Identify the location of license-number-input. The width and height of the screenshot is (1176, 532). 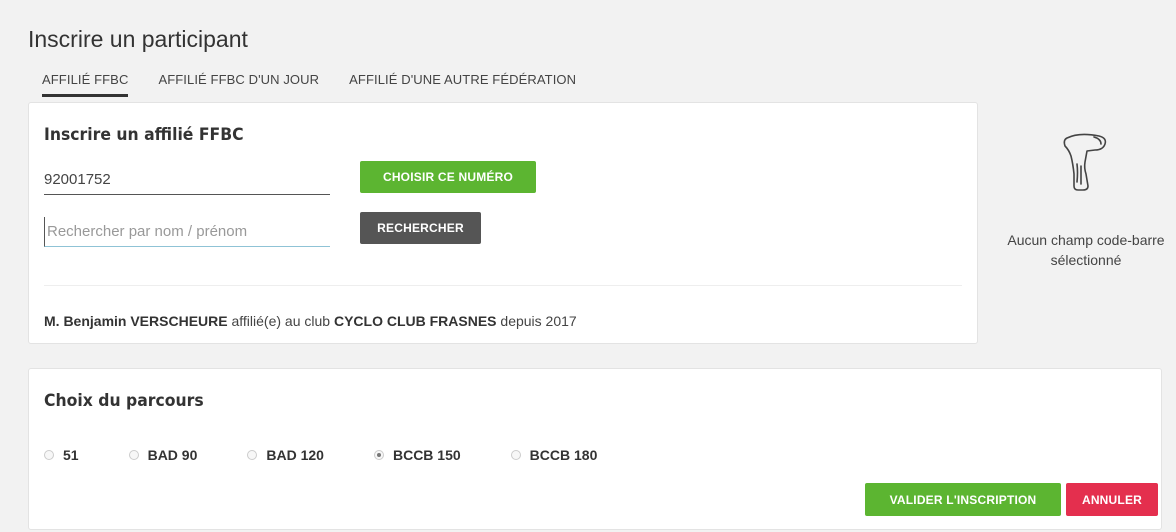
(187, 180).